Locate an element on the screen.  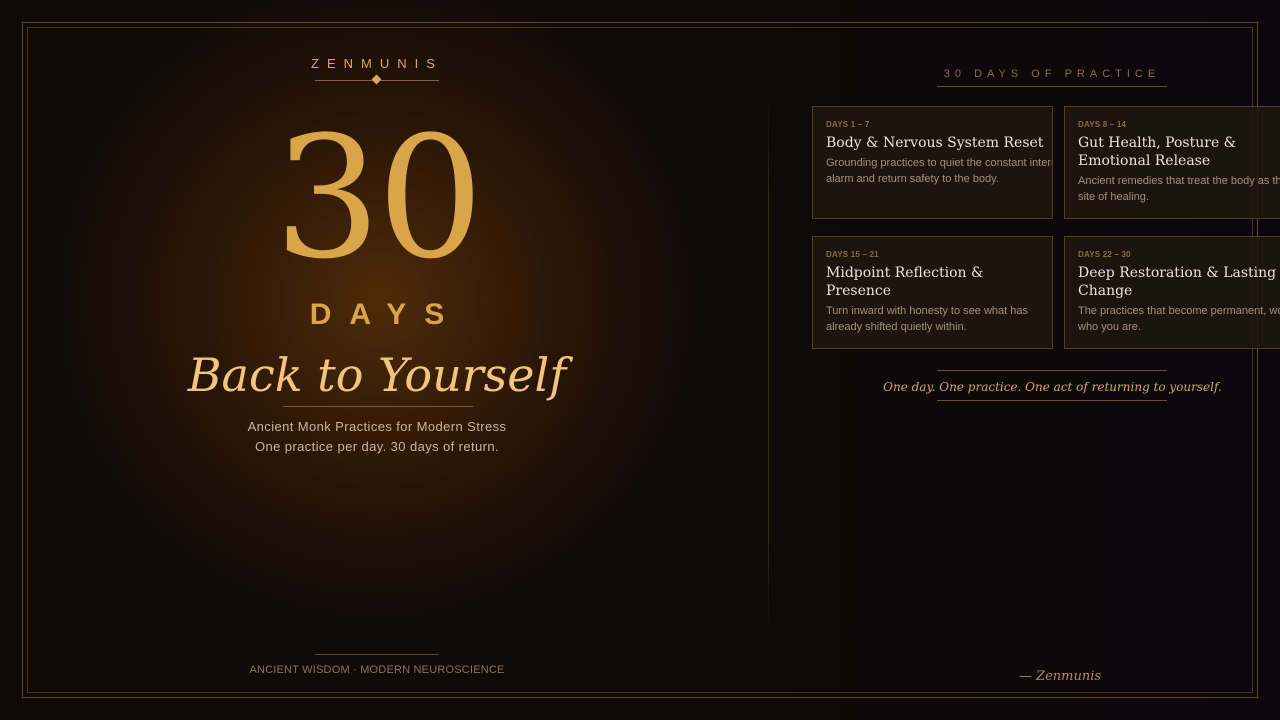
headline-rule is located at coordinates (378, 406).